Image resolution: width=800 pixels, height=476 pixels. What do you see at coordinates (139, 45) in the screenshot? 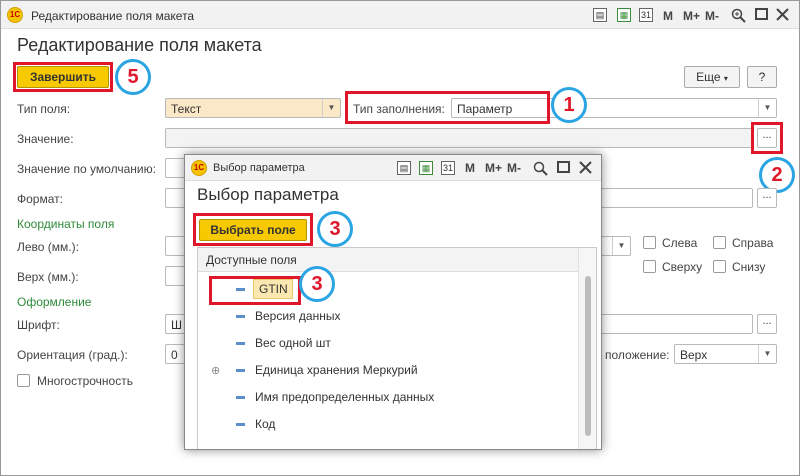
I see `page-title: Редактирование поля макета` at bounding box center [139, 45].